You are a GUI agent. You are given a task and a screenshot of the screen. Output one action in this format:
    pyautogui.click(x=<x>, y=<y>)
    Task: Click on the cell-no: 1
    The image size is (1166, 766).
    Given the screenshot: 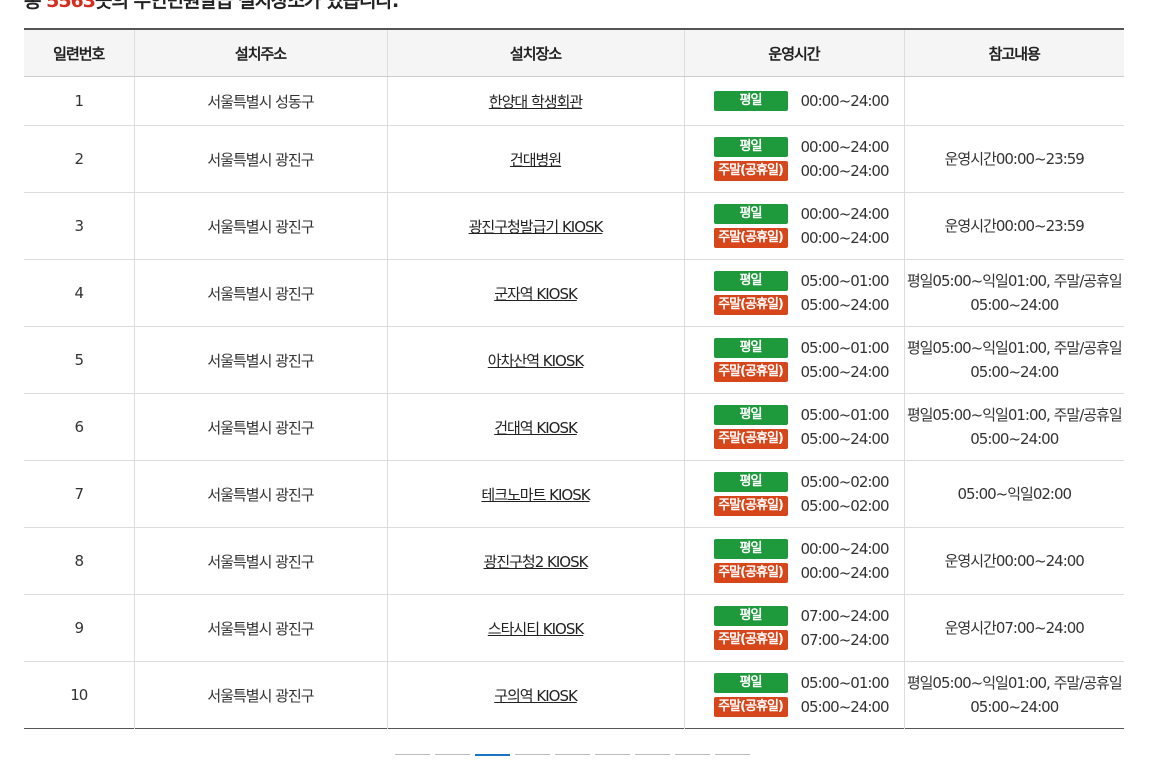 What is the action you would take?
    pyautogui.click(x=79, y=101)
    